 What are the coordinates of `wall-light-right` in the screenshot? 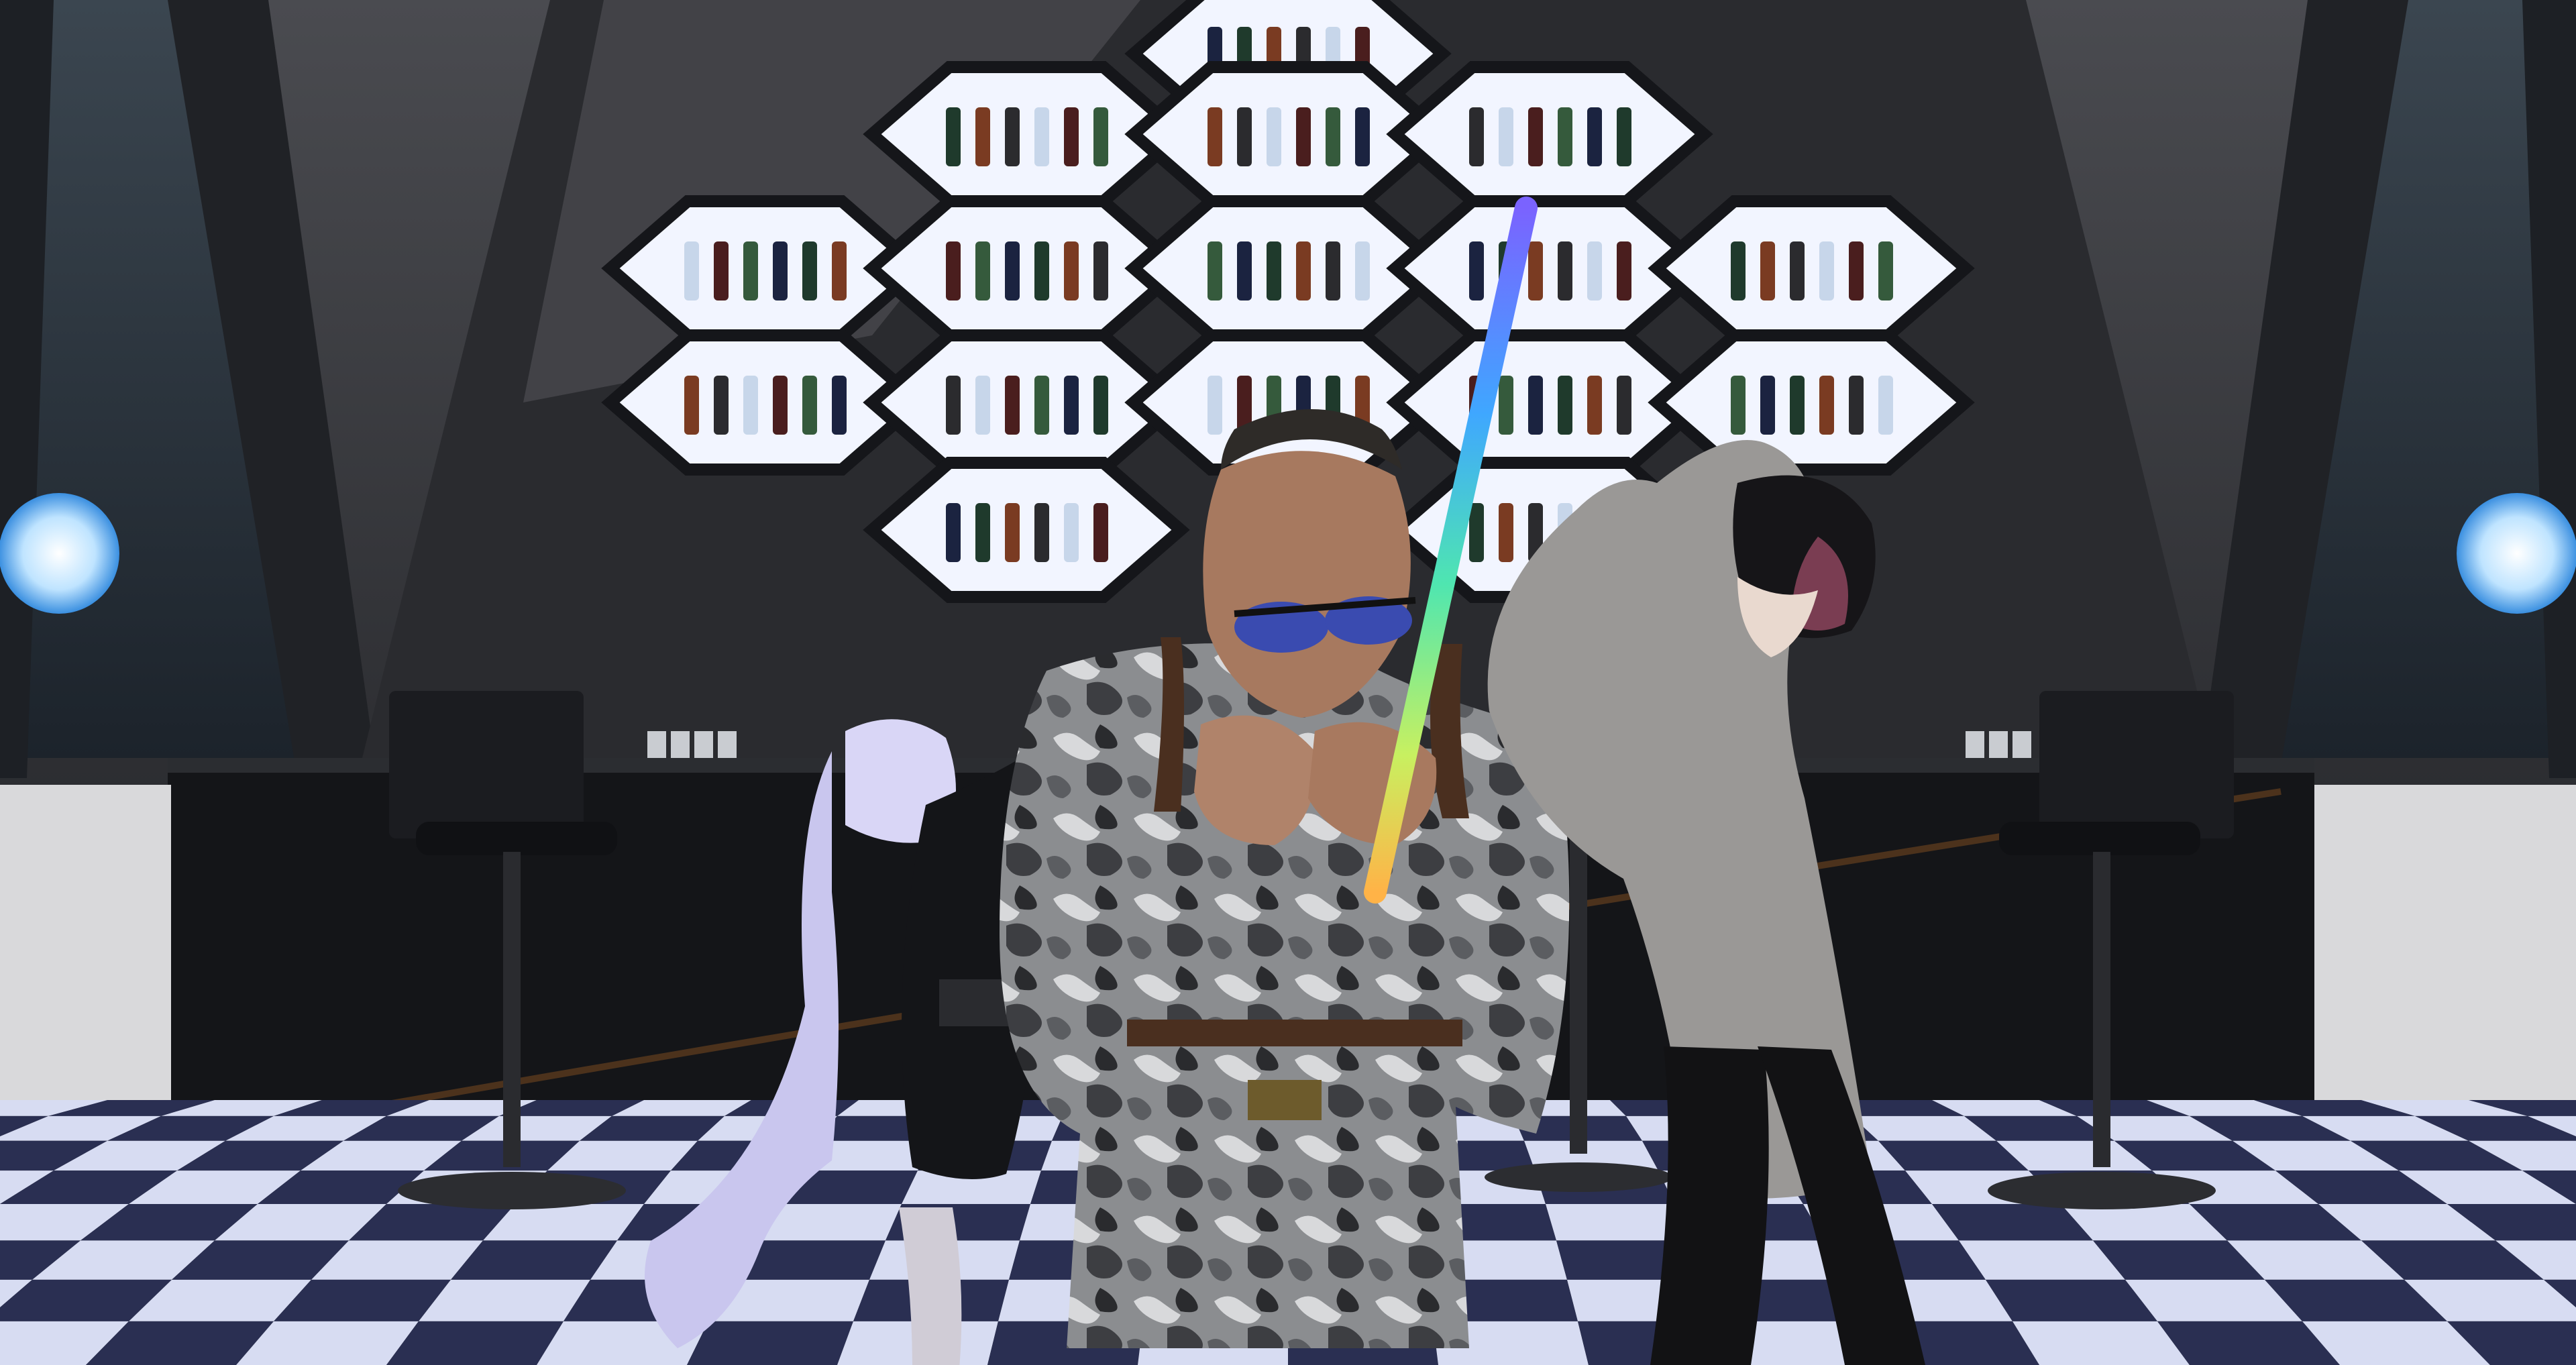 It's located at (2516, 553).